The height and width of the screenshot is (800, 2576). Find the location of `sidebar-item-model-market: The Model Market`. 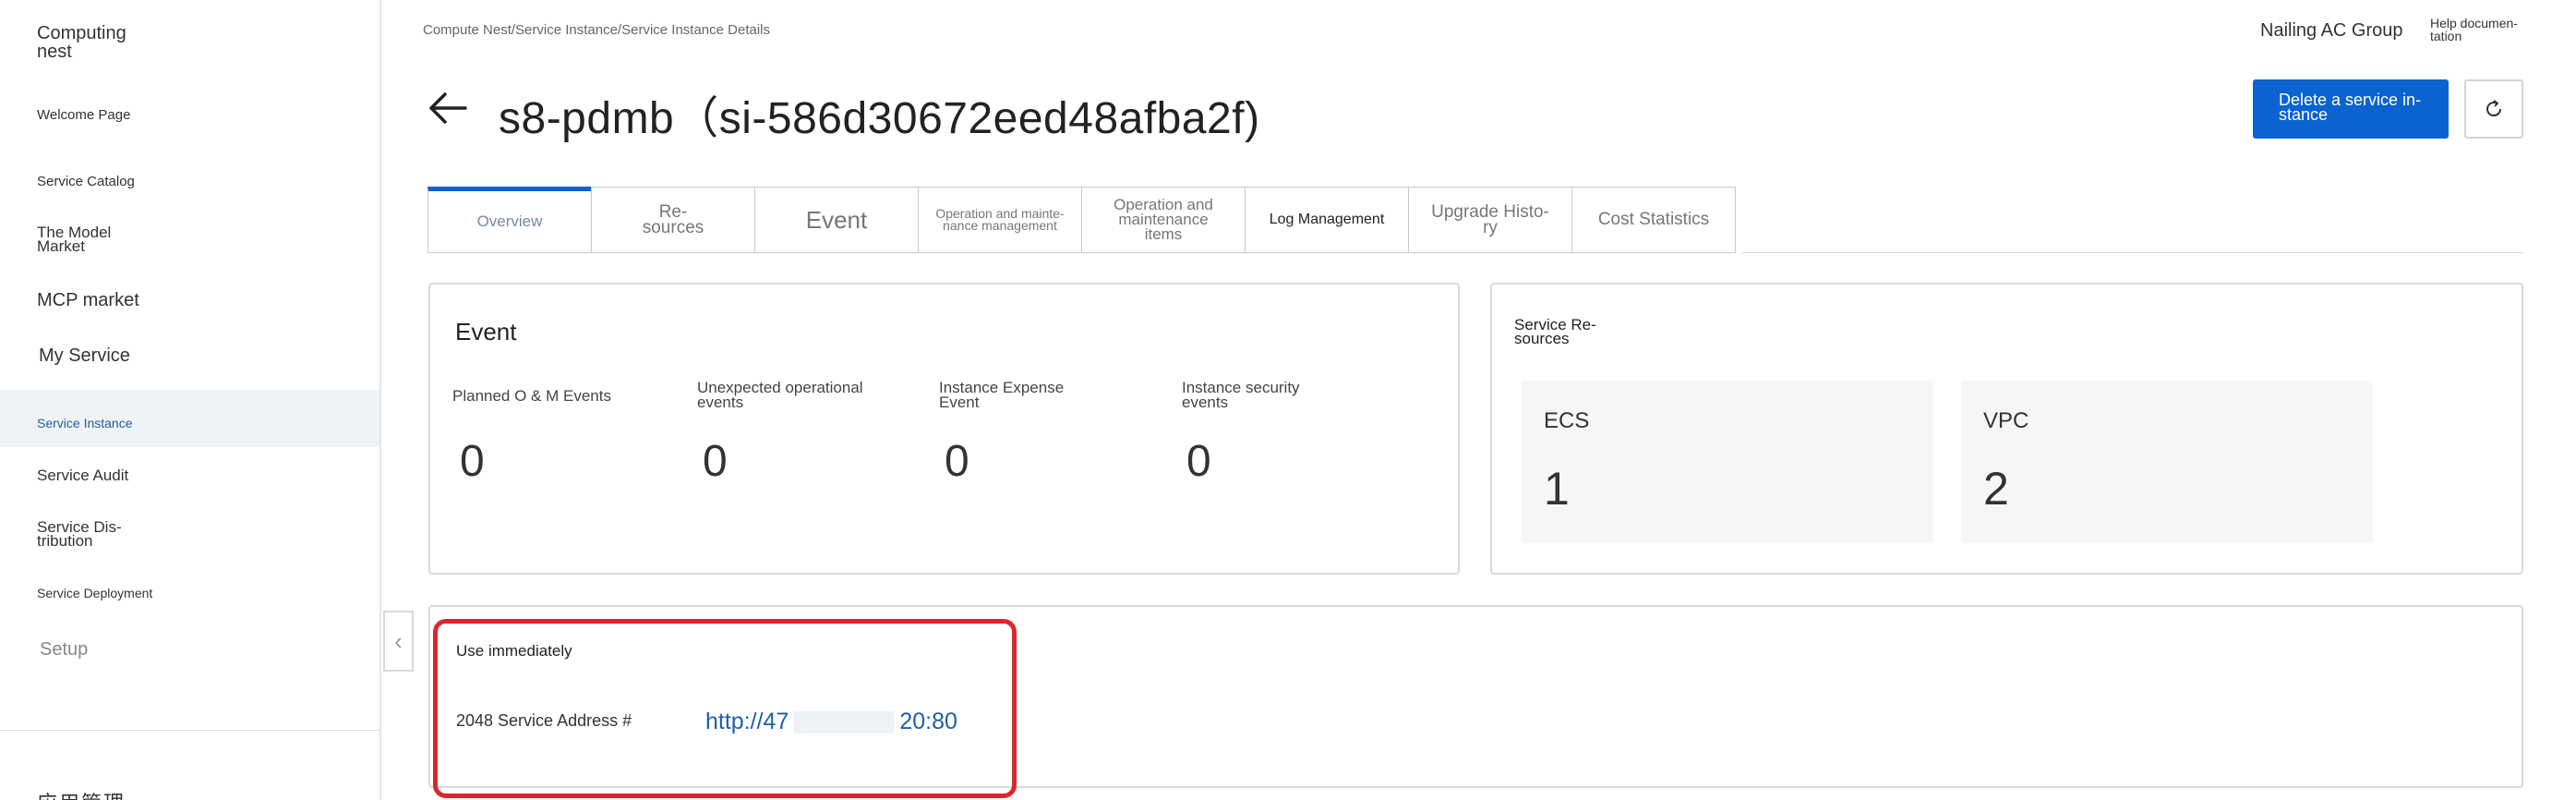

sidebar-item-model-market: The Model Market is located at coordinates (87, 239).